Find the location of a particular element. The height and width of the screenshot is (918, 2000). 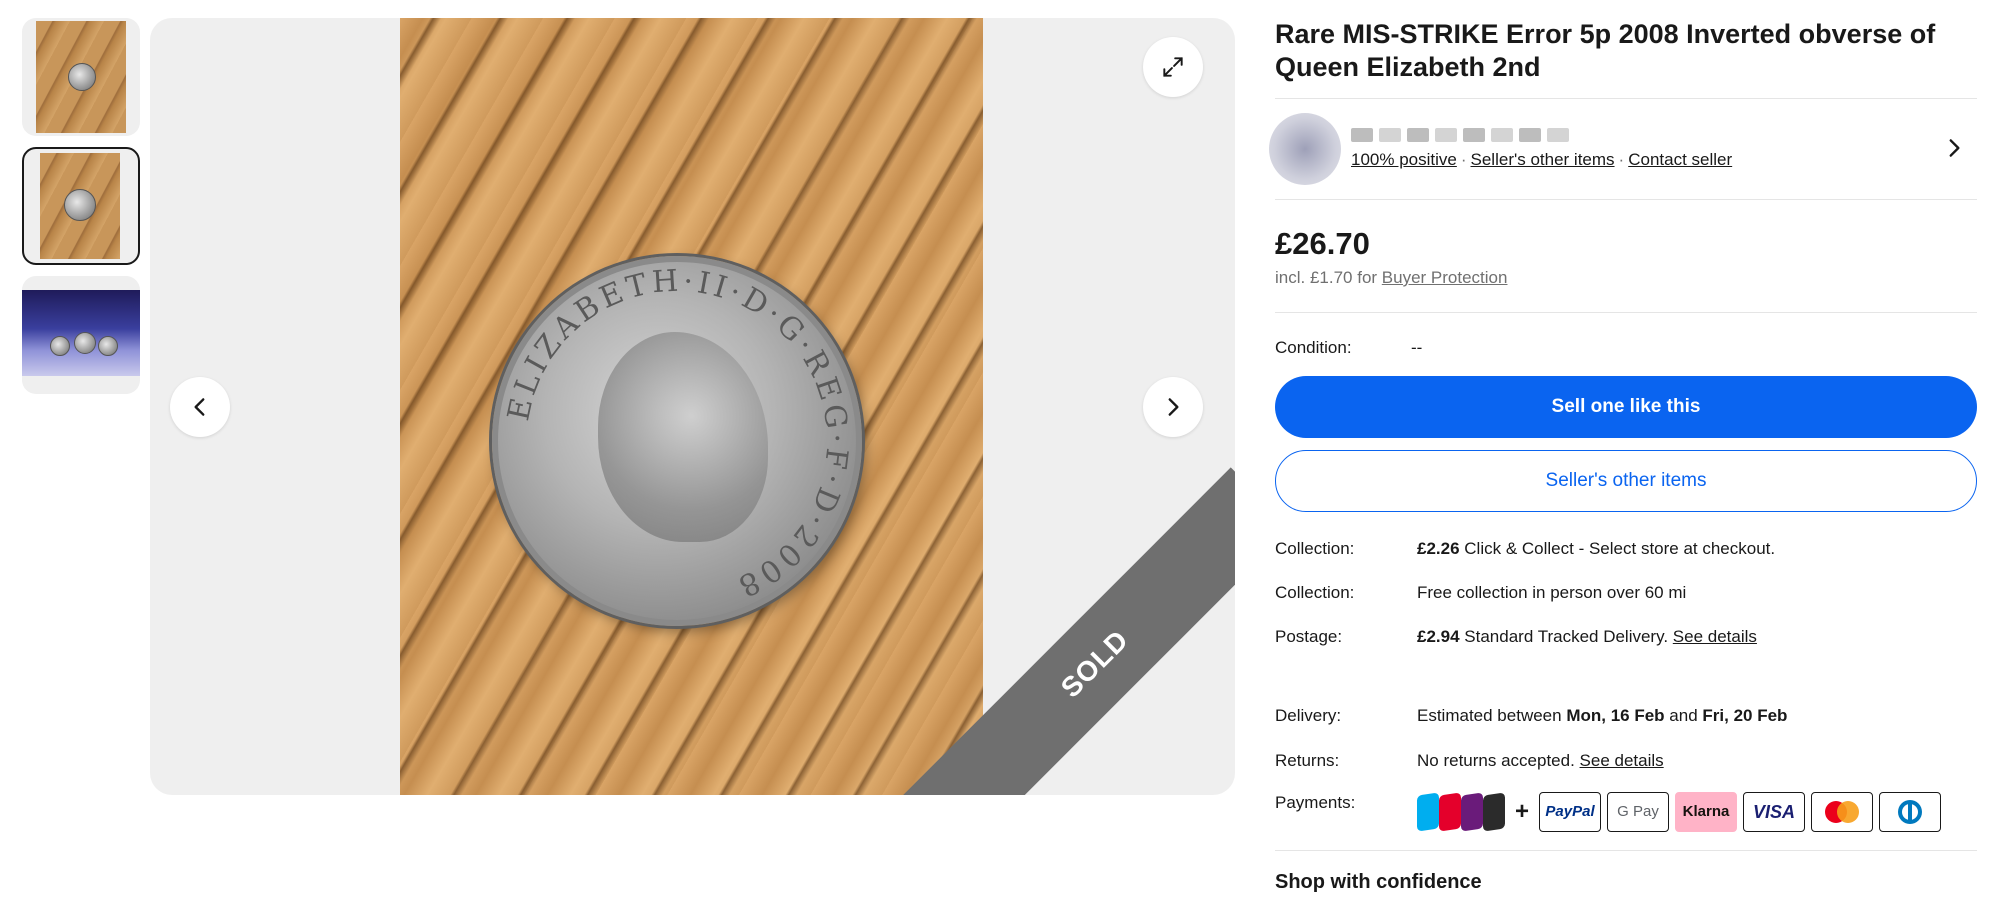

postage-label: Postage: is located at coordinates (1309, 636).